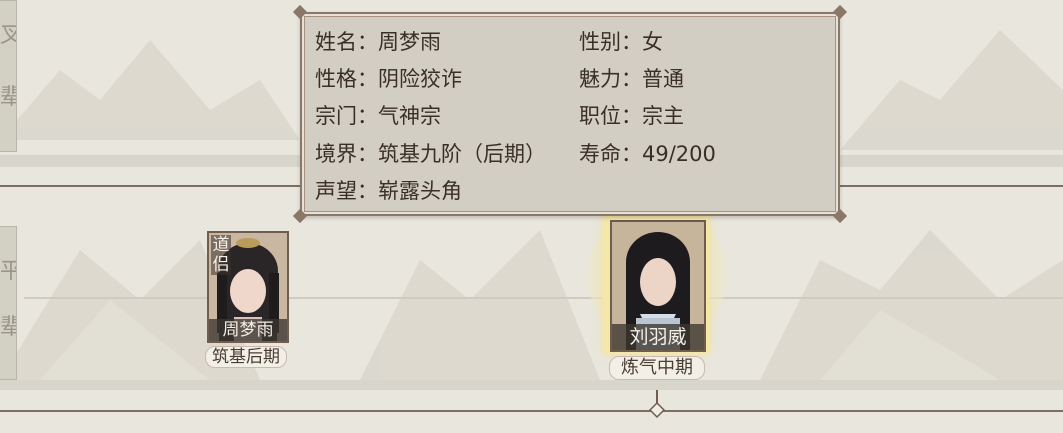  What do you see at coordinates (531, 385) in the screenshot?
I see `generation-band-lower` at bounding box center [531, 385].